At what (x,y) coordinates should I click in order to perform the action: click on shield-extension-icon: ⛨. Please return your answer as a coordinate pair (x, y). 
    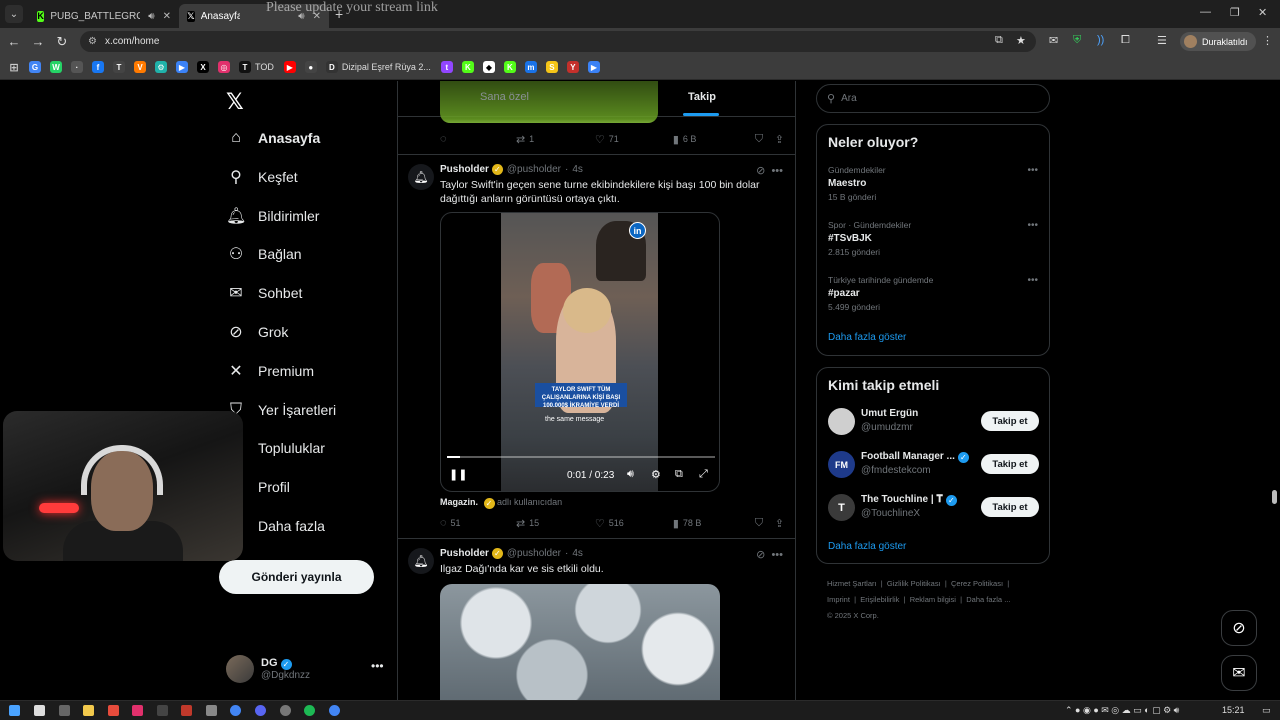
    Looking at the image, I should click on (1077, 40).